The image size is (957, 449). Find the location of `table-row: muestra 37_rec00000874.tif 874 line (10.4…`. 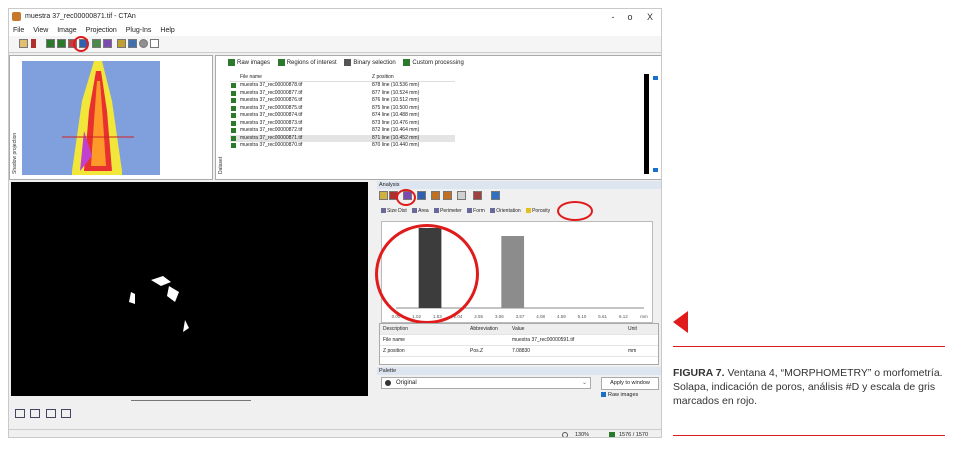

table-row: muestra 37_rec00000874.tif 874 line (10.4… is located at coordinates (342, 116).